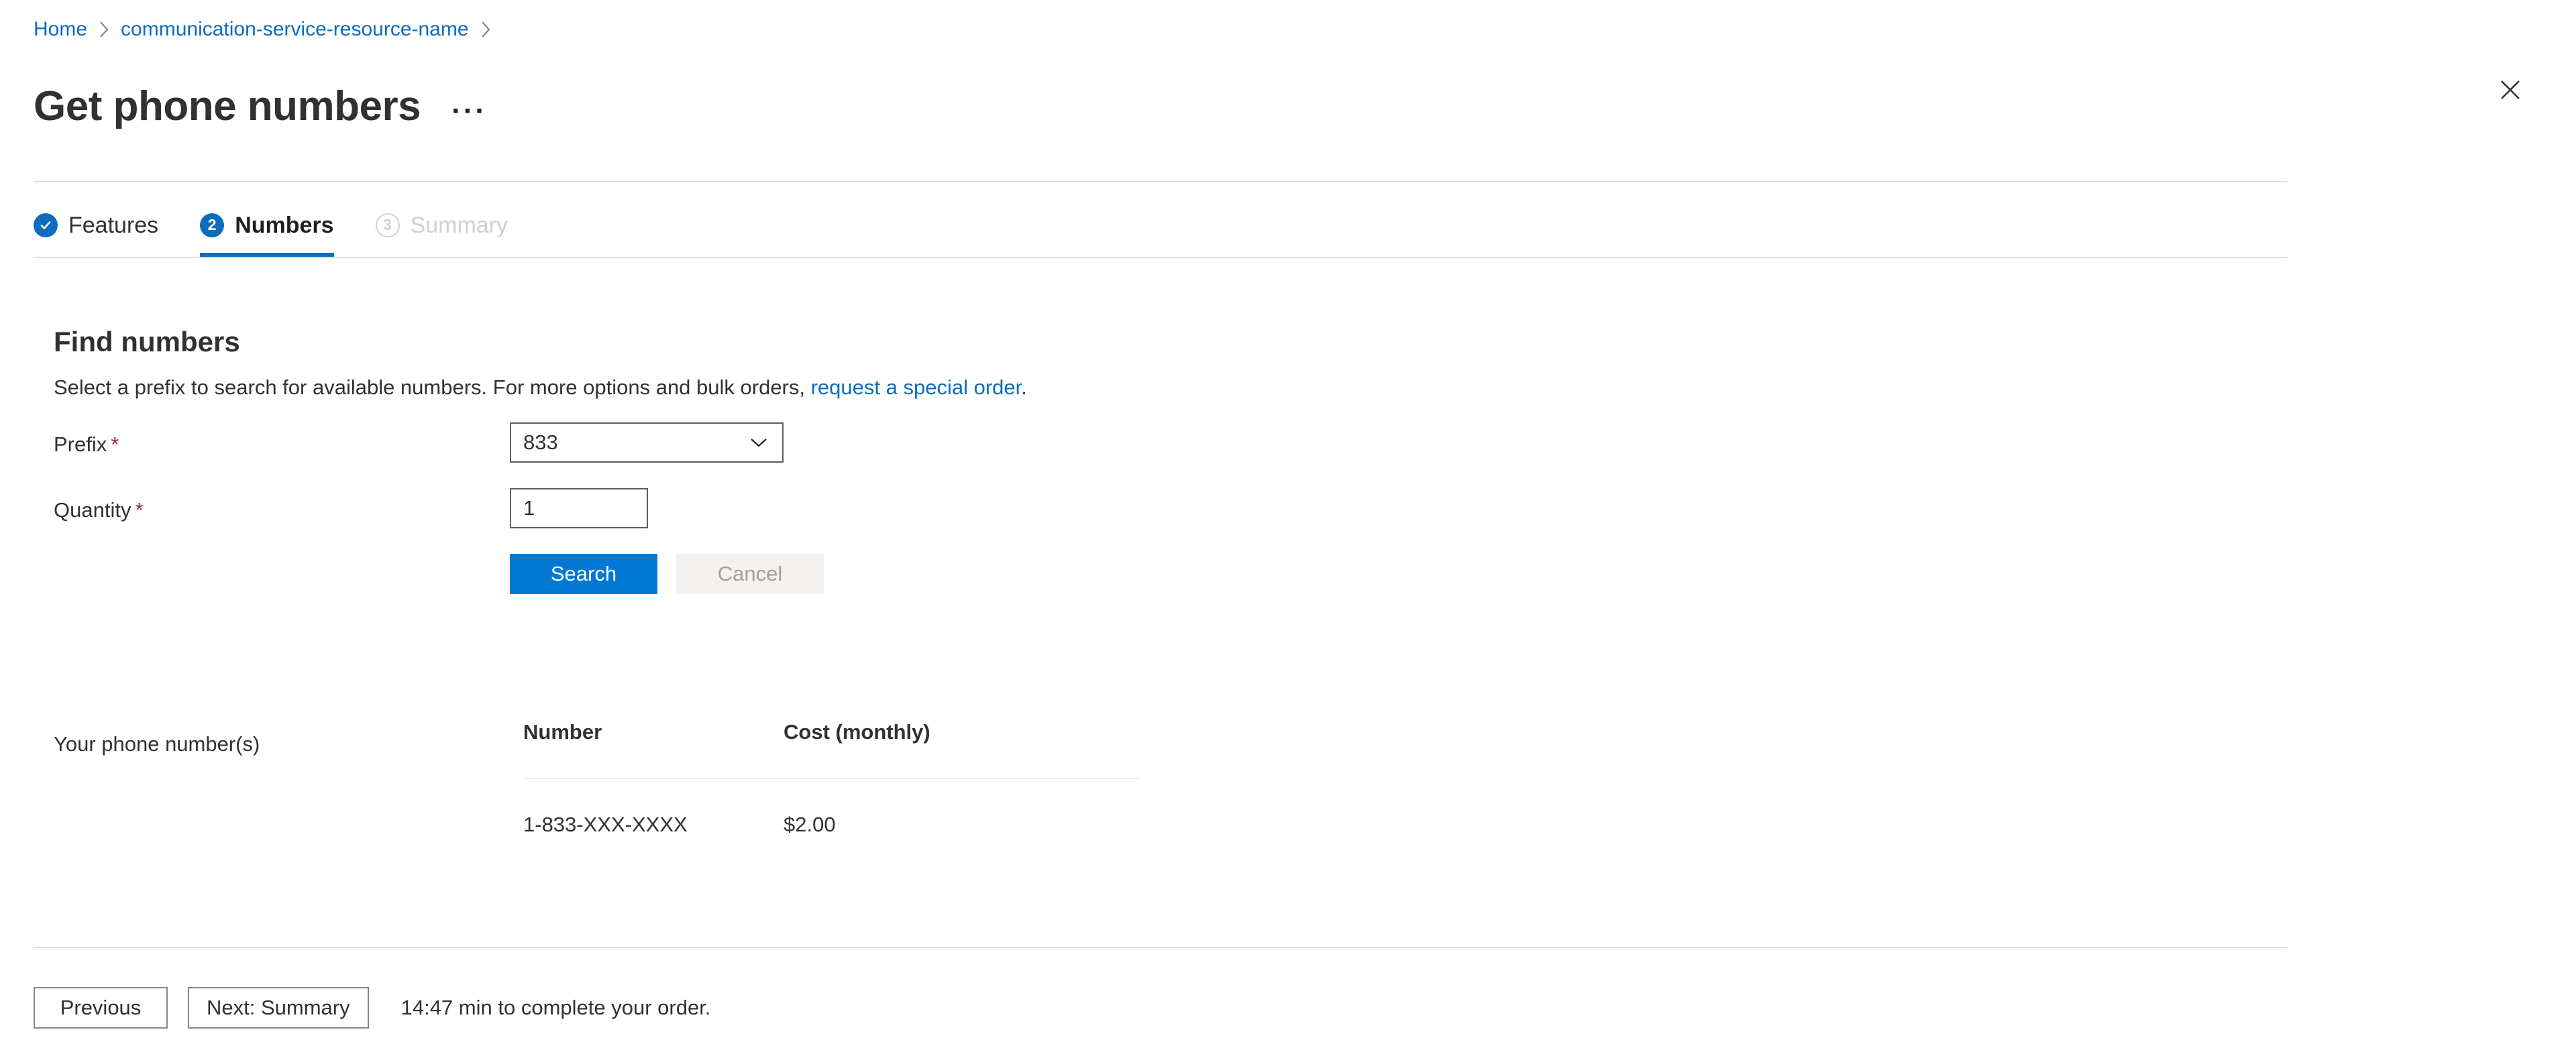 This screenshot has height=1042, width=2576. Describe the element at coordinates (469, 110) in the screenshot. I see `more-menu-icon: ···` at that location.